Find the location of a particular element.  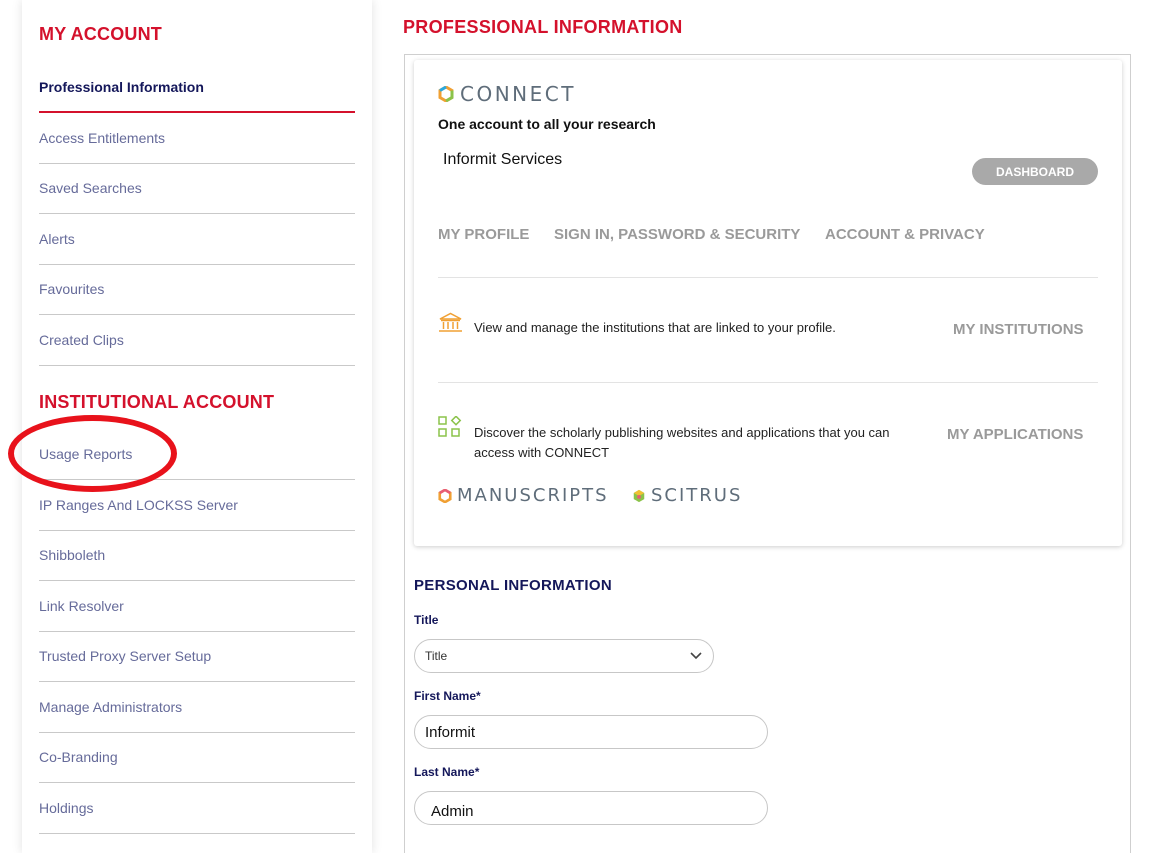

applications-icon is located at coordinates (450, 426).